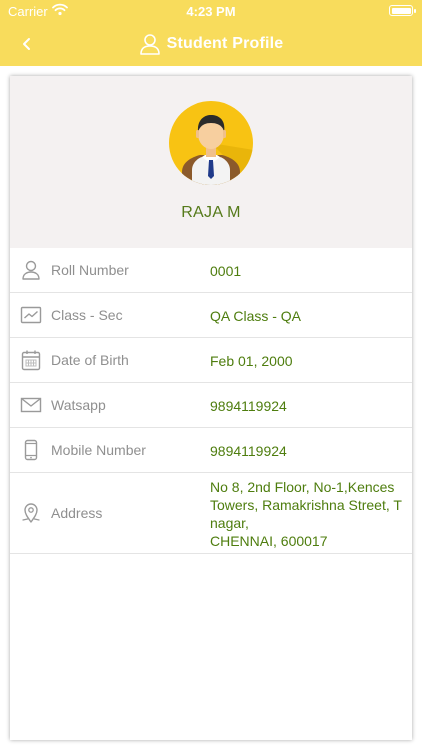 The image size is (422, 750). I want to click on watsapp-value: 9894119924, so click(248, 406).